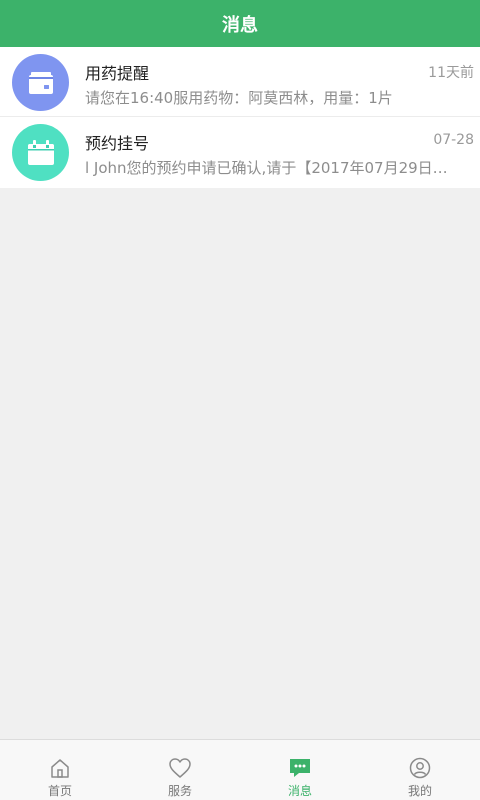  Describe the element at coordinates (419, 791) in the screenshot. I see `tab-label: 我的` at that location.